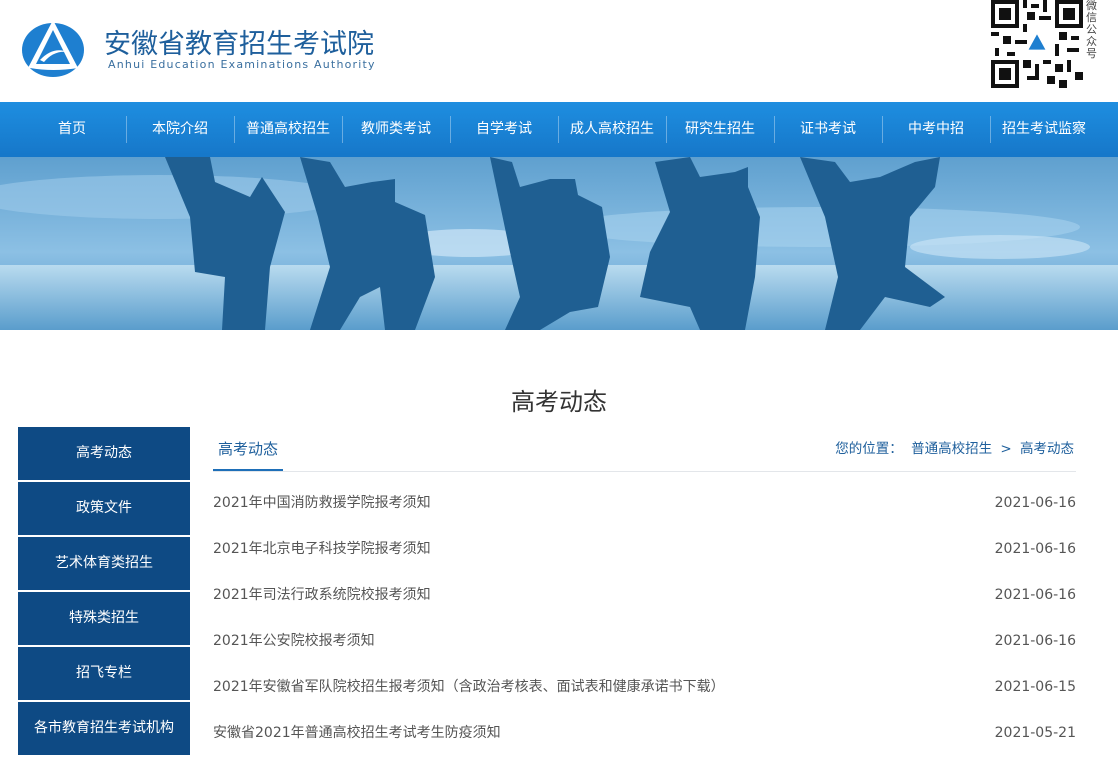 The height and width of the screenshot is (758, 1118). What do you see at coordinates (248, 449) in the screenshot?
I see `tab-gaokao-news: 高考动态` at bounding box center [248, 449].